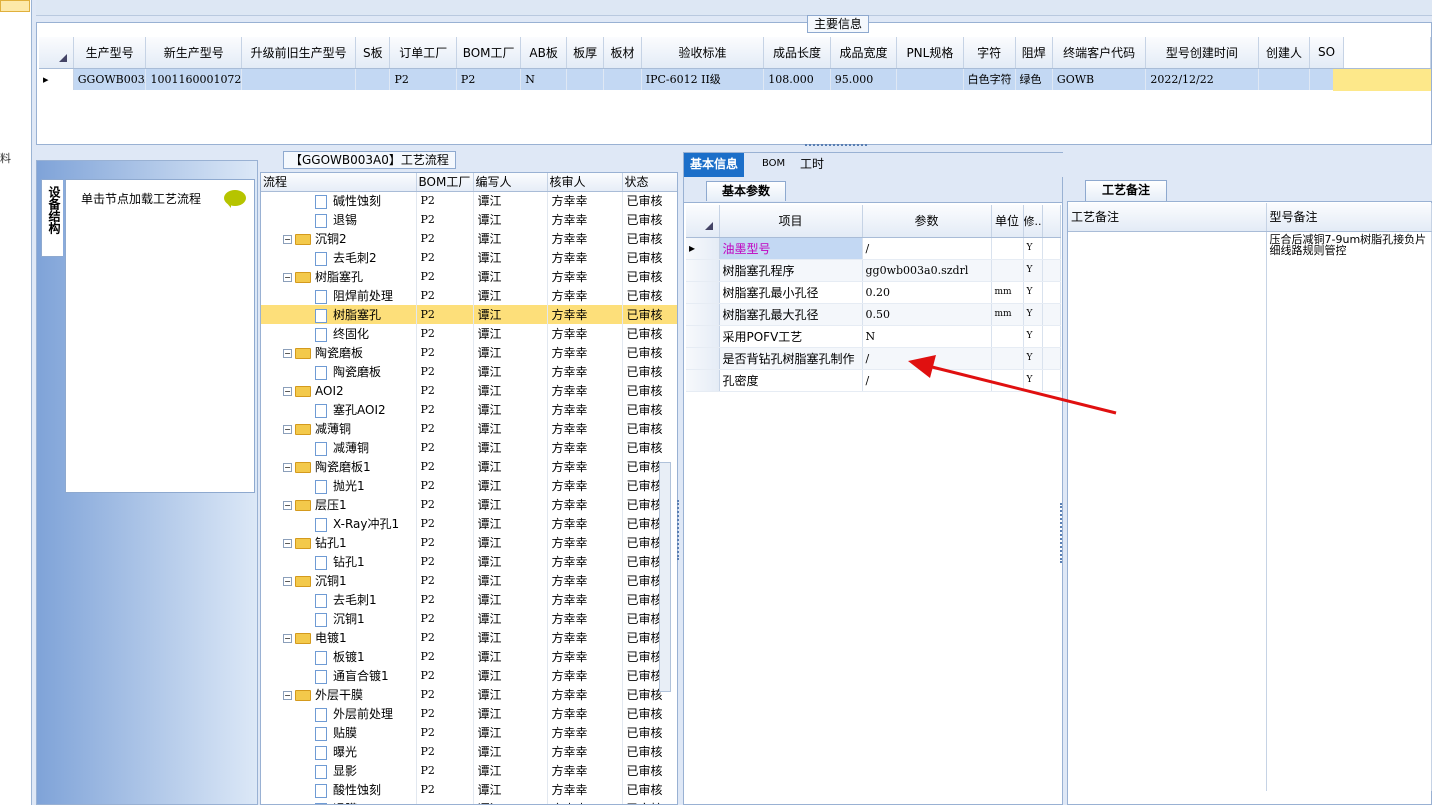  Describe the element at coordinates (1202, 53) in the screenshot. I see `main-col-header: 型号创建时间` at that location.